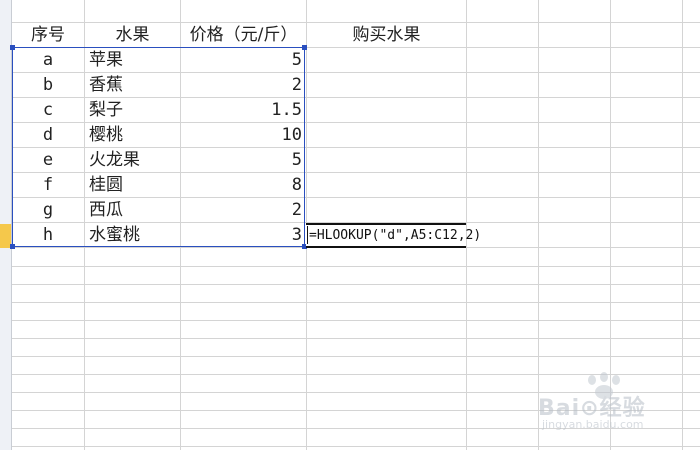  I want to click on watermark-url: jingyan.baidu.com, so click(593, 424).